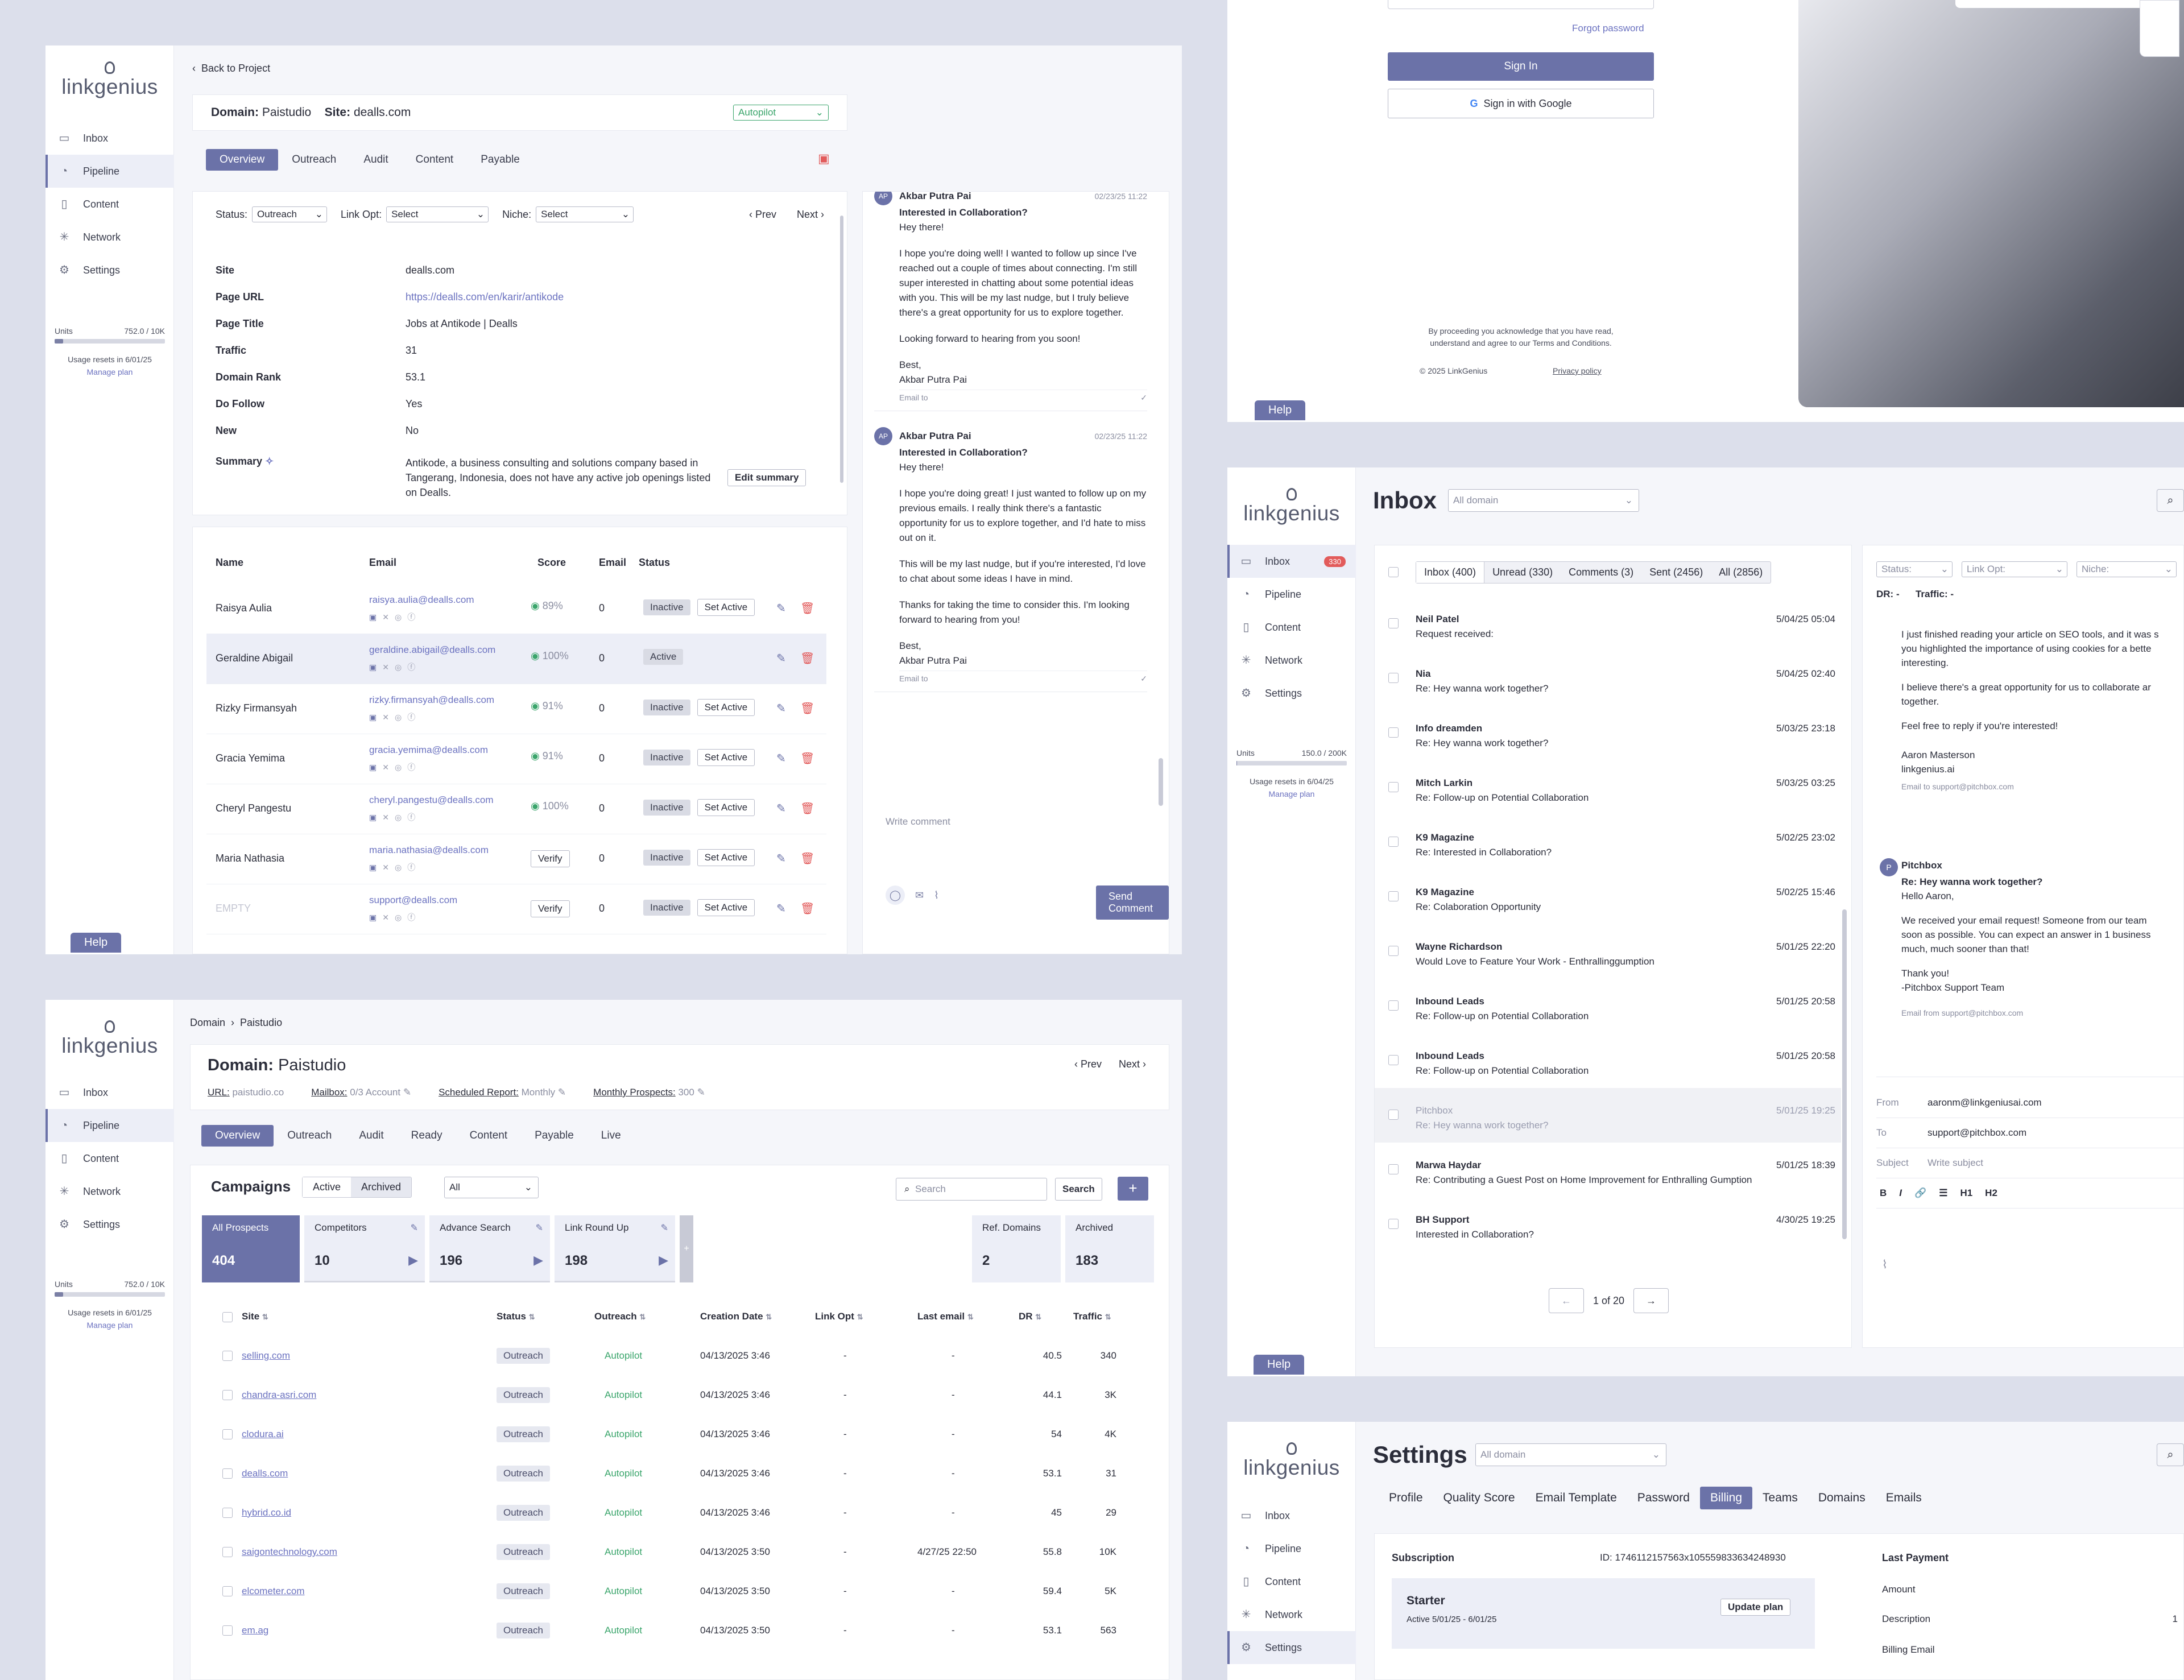 The image size is (2184, 1680). What do you see at coordinates (585, 214) in the screenshot?
I see `niche-select: Select ⌄` at bounding box center [585, 214].